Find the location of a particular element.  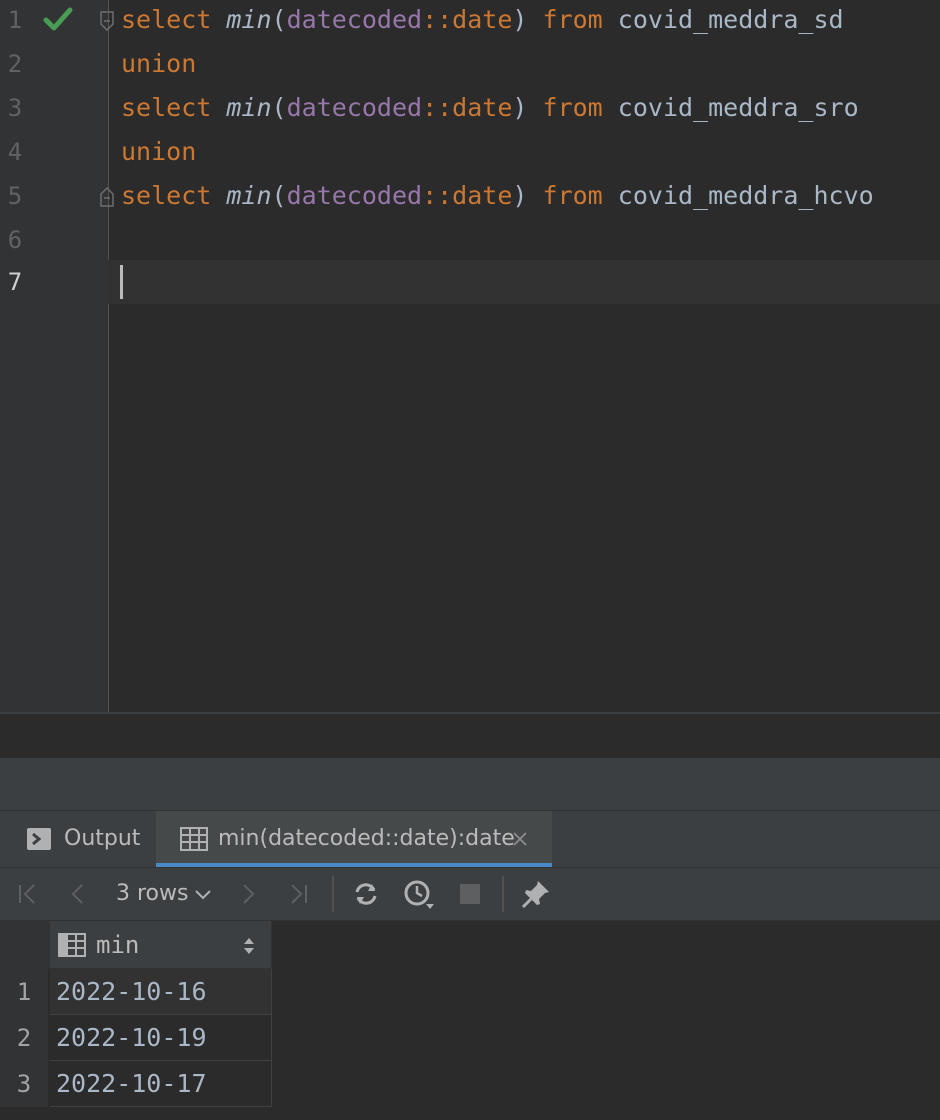

code-line-7: 7 is located at coordinates (470, 284).